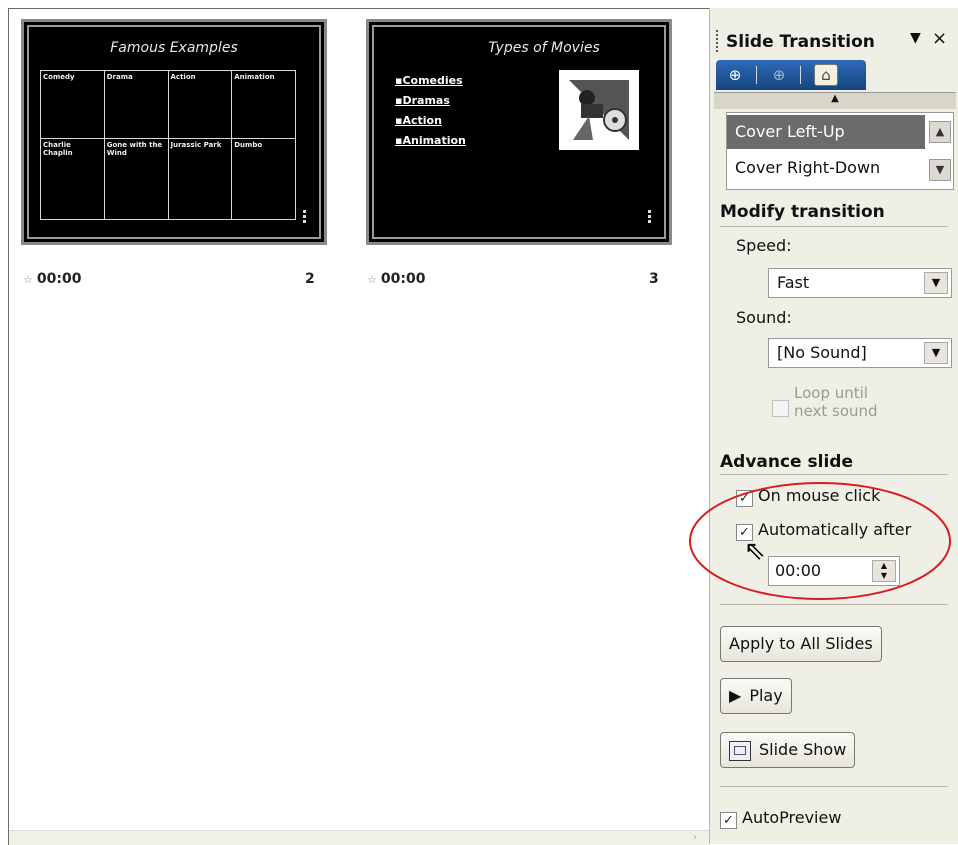 The height and width of the screenshot is (845, 958). What do you see at coordinates (801, 644) in the screenshot?
I see `apply-to-all-slides-button: Apply to All Slides` at bounding box center [801, 644].